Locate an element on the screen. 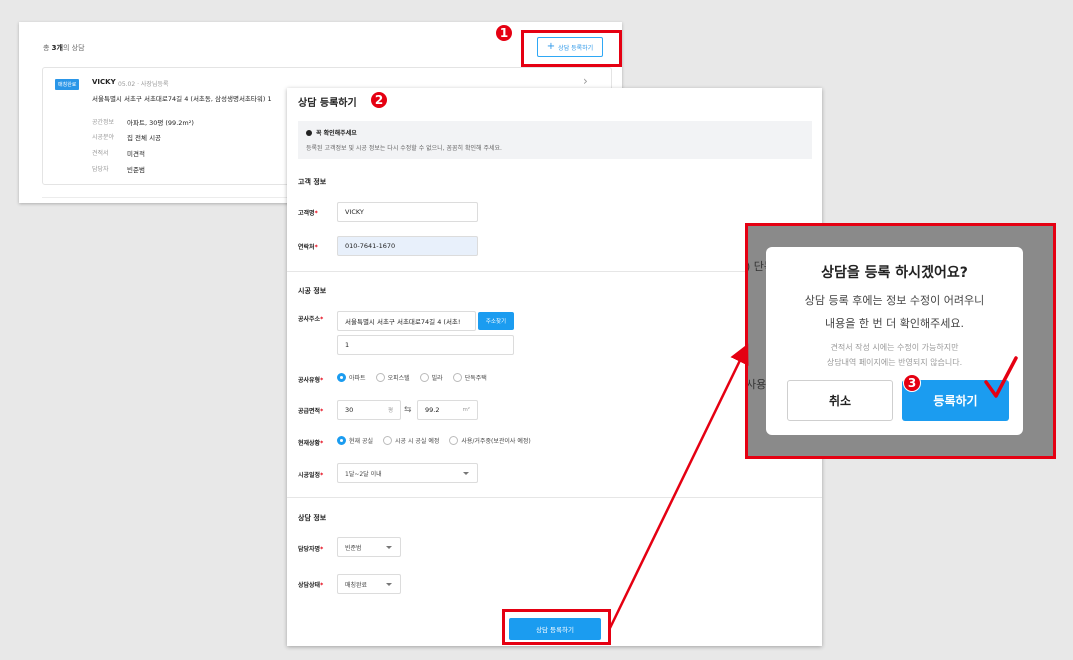 This screenshot has width=1073, height=660. phone-input: 010-7641-1670 is located at coordinates (407, 246).